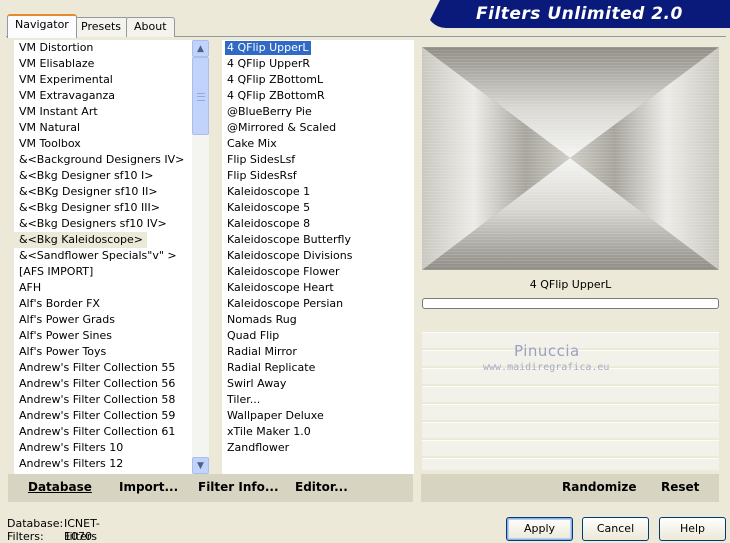 Image resolution: width=730 pixels, height=543 pixels. Describe the element at coordinates (200, 257) in the screenshot. I see `category-scrollbar: ▲ ▼` at that location.